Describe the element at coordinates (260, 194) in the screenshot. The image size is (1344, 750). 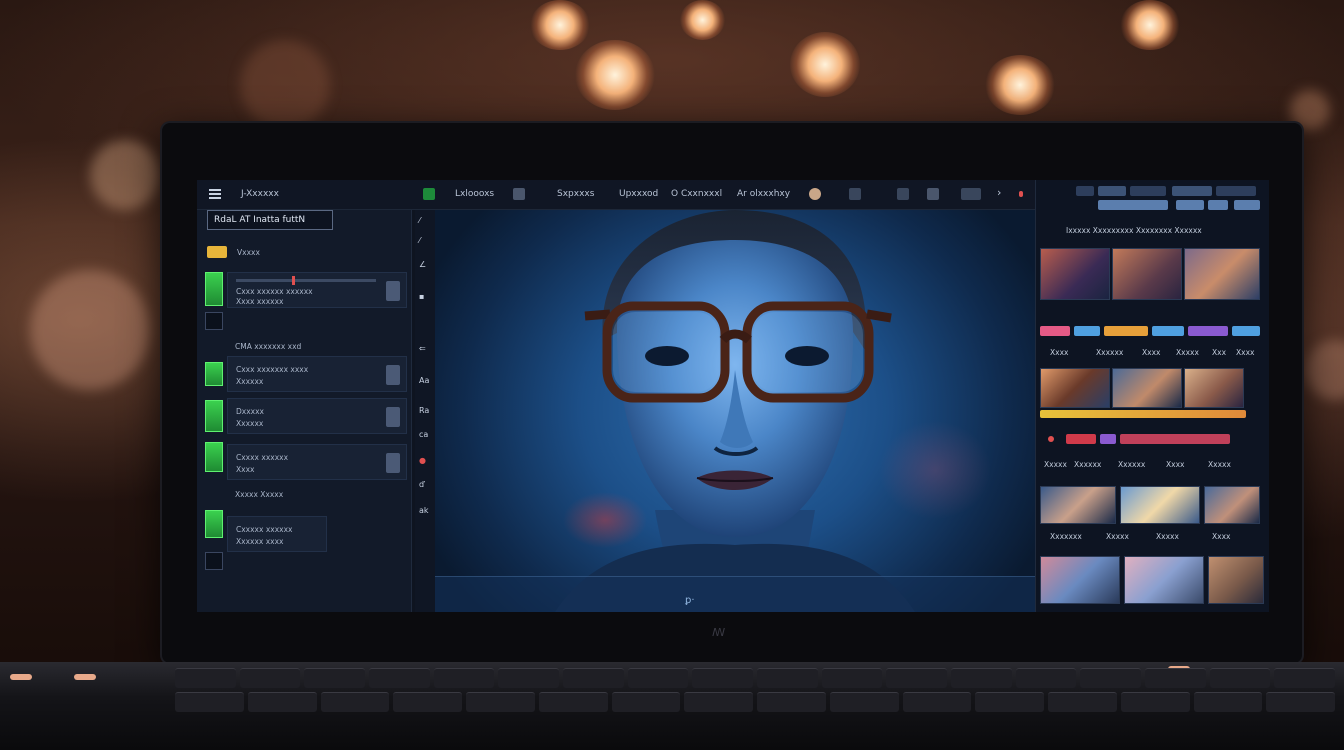
I see `app-menu-title: J-Xxxxxx` at that location.